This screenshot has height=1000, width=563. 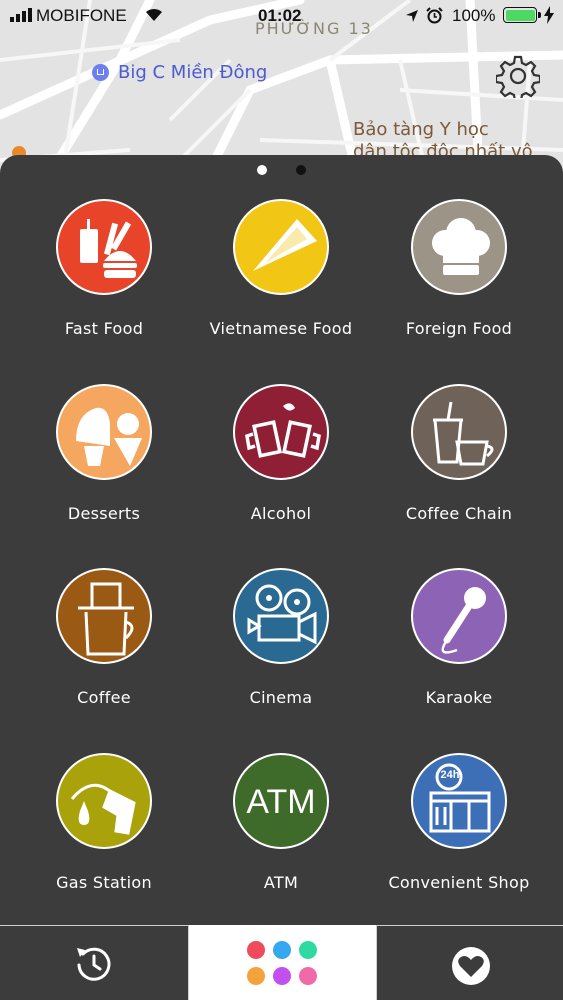 I want to click on atm-icon-text: ATM, so click(x=281, y=802).